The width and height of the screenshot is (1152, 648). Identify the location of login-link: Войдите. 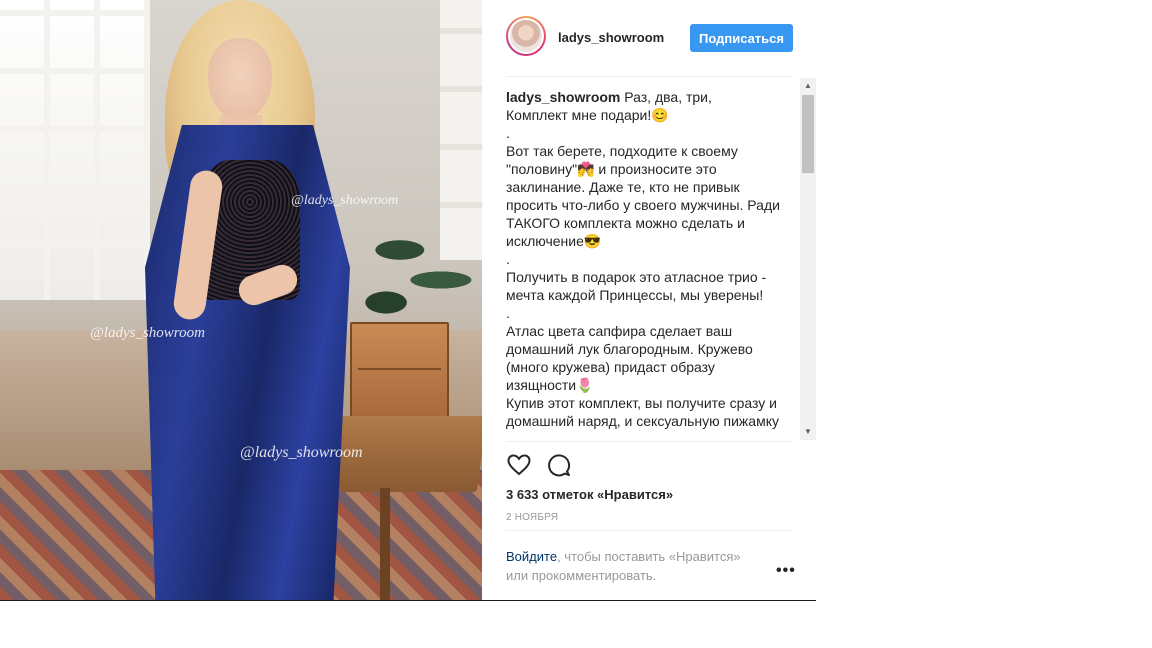
(531, 556).